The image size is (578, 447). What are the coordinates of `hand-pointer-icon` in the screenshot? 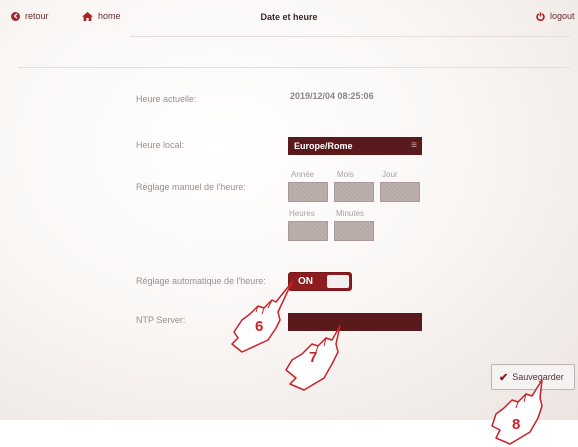 It's located at (517, 412).